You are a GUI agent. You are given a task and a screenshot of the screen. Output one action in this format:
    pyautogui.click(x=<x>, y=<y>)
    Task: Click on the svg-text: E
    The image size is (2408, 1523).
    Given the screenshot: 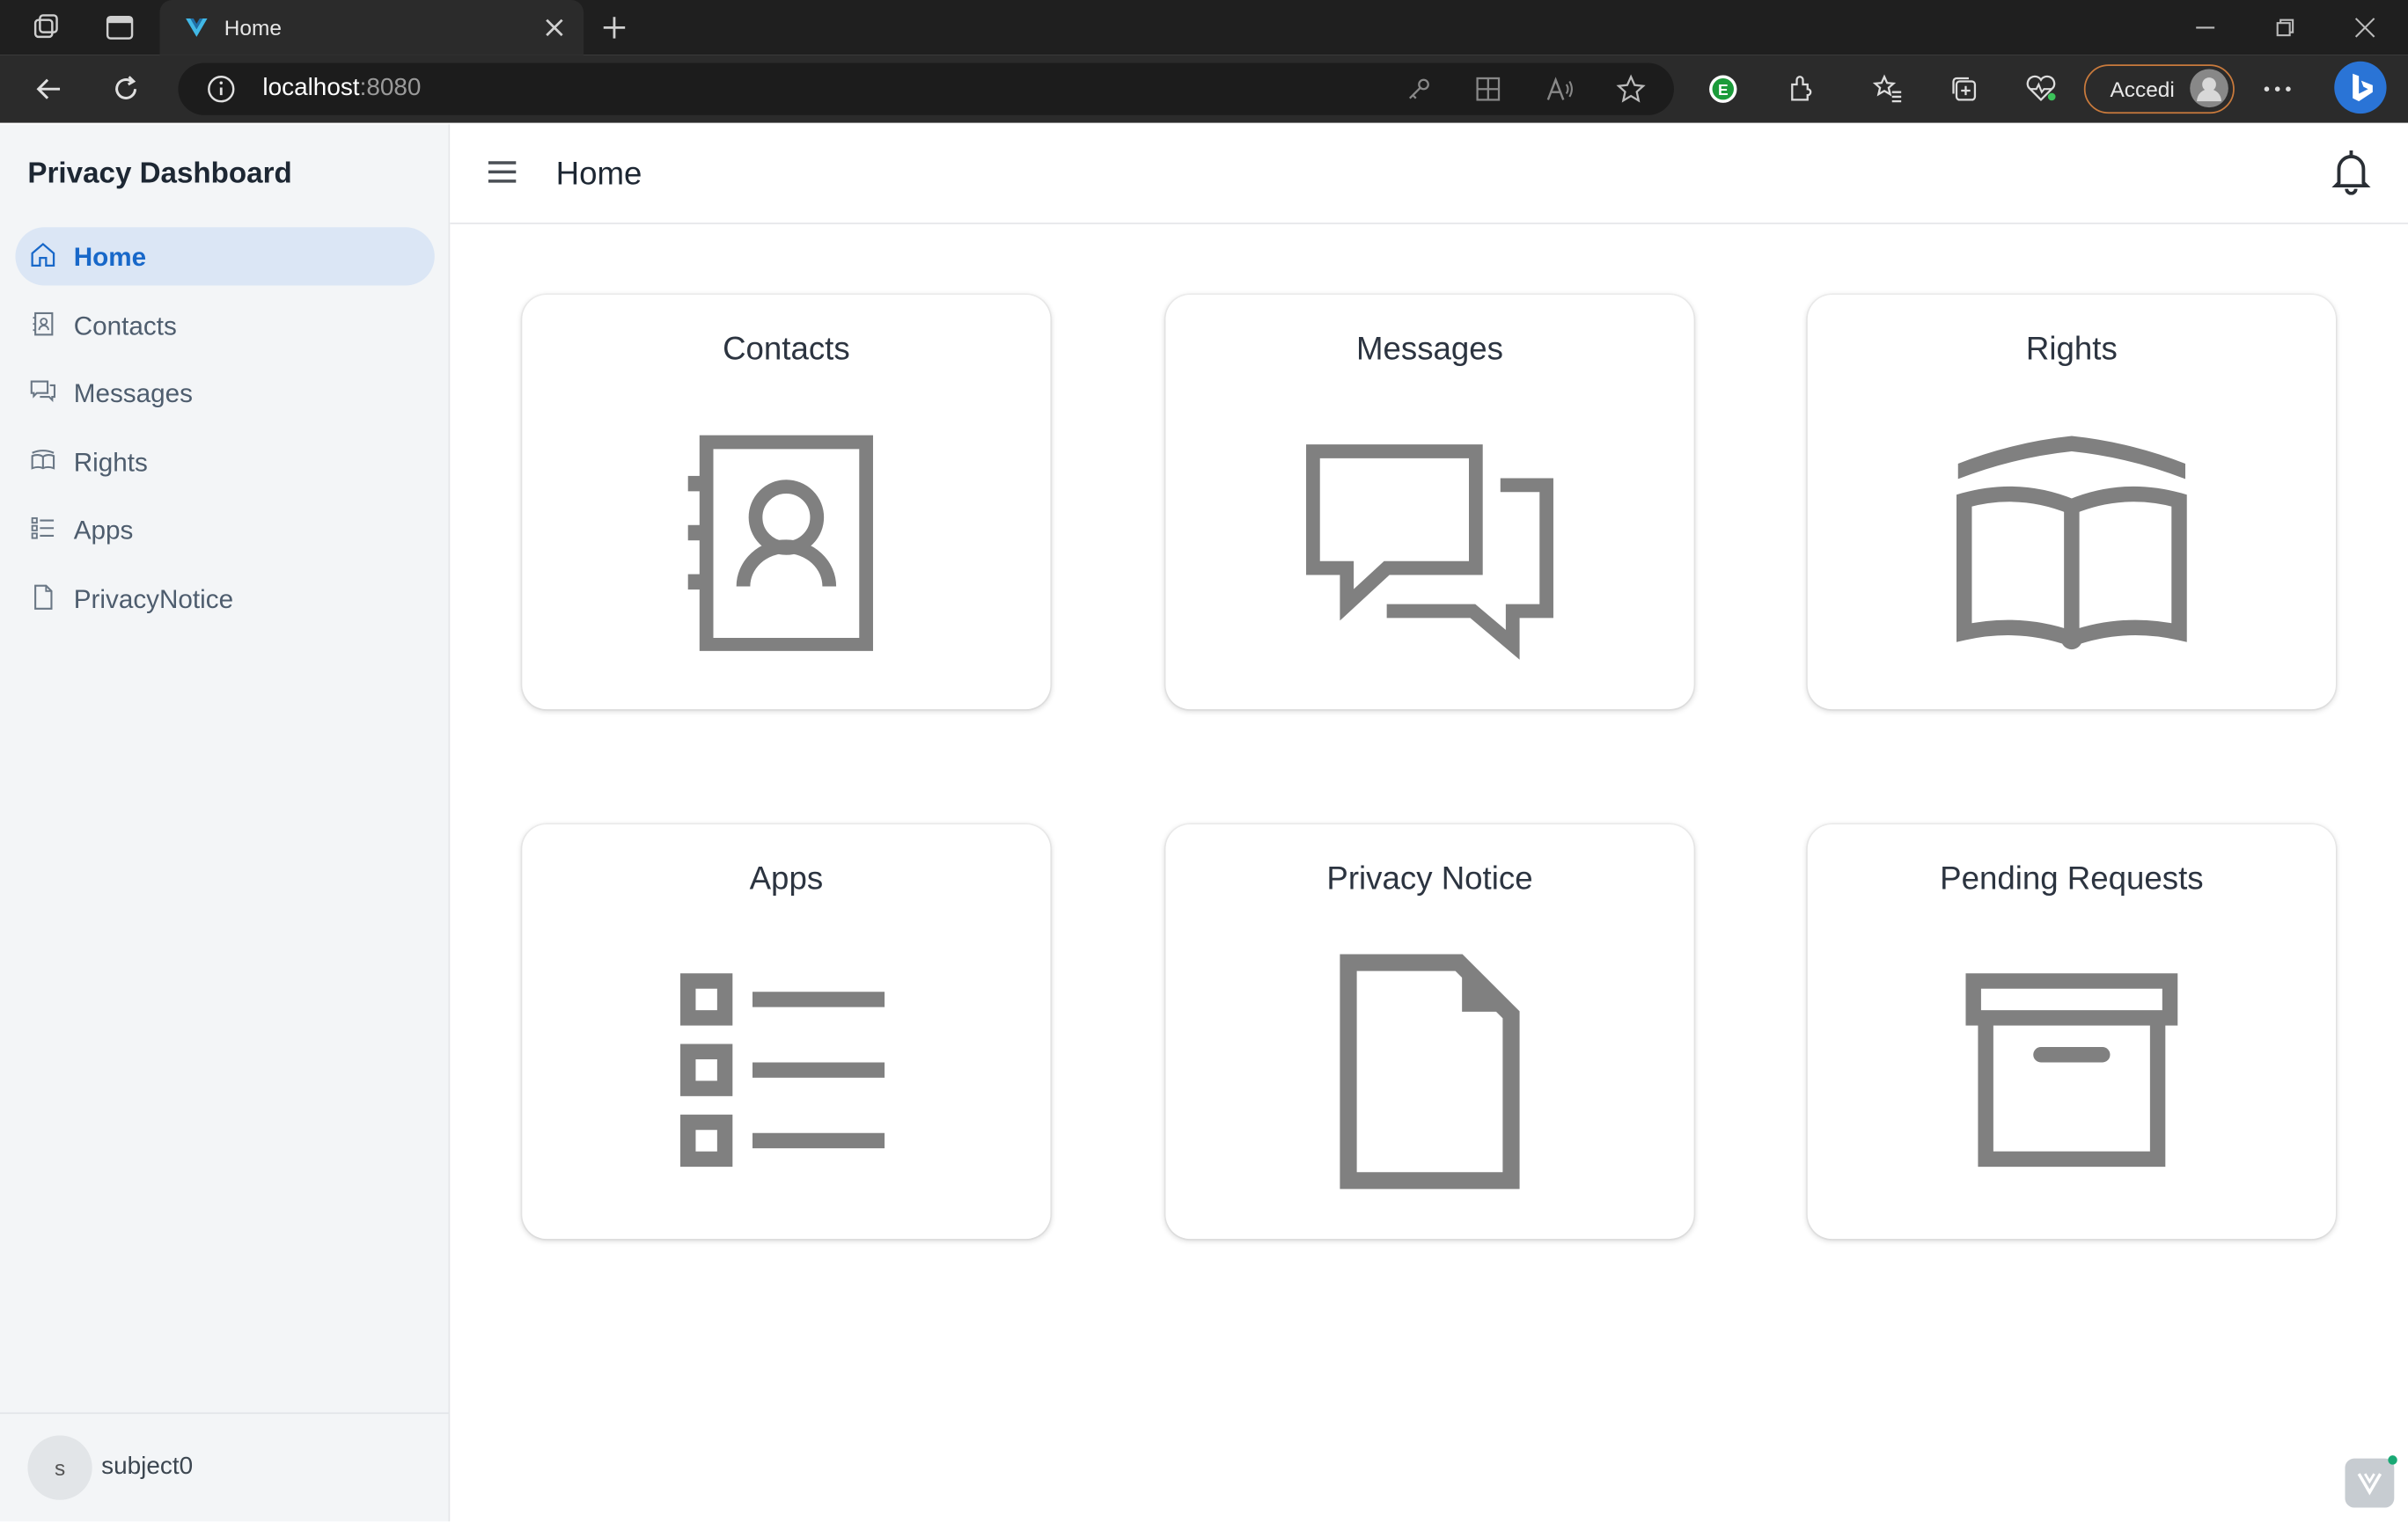 What is the action you would take?
    pyautogui.click(x=1723, y=90)
    